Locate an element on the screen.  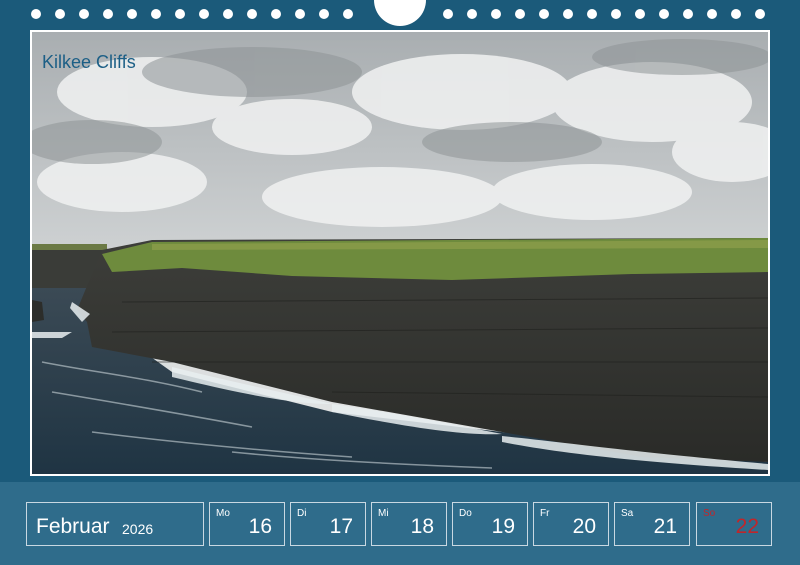
day-cell: Di 17 is located at coordinates (328, 524).